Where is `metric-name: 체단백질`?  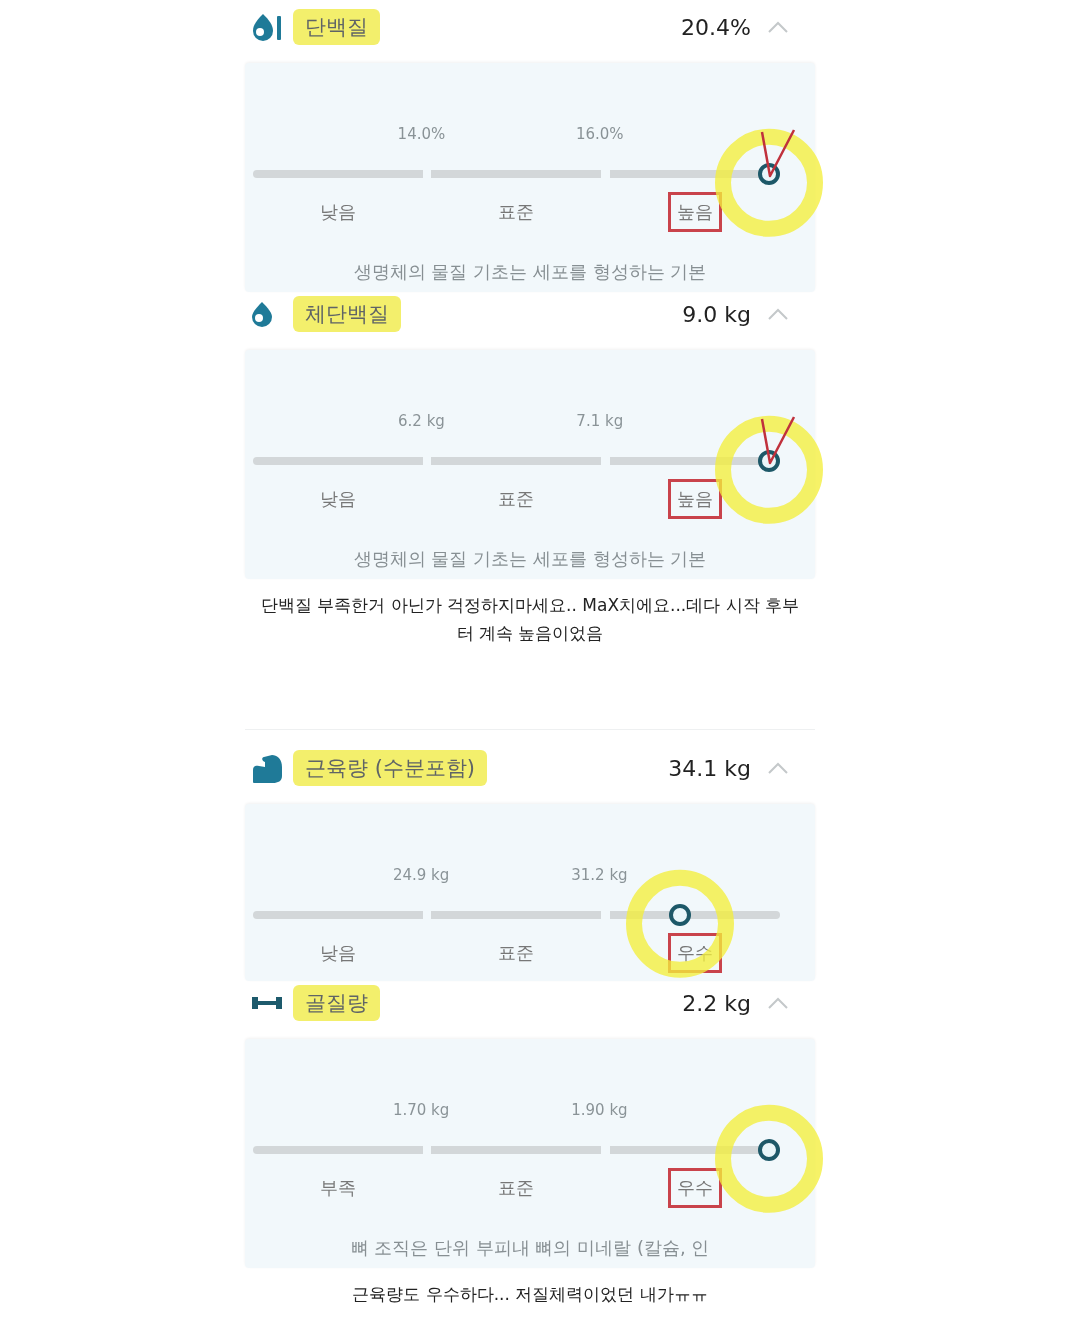
metric-name: 체단백질 is located at coordinates (347, 314).